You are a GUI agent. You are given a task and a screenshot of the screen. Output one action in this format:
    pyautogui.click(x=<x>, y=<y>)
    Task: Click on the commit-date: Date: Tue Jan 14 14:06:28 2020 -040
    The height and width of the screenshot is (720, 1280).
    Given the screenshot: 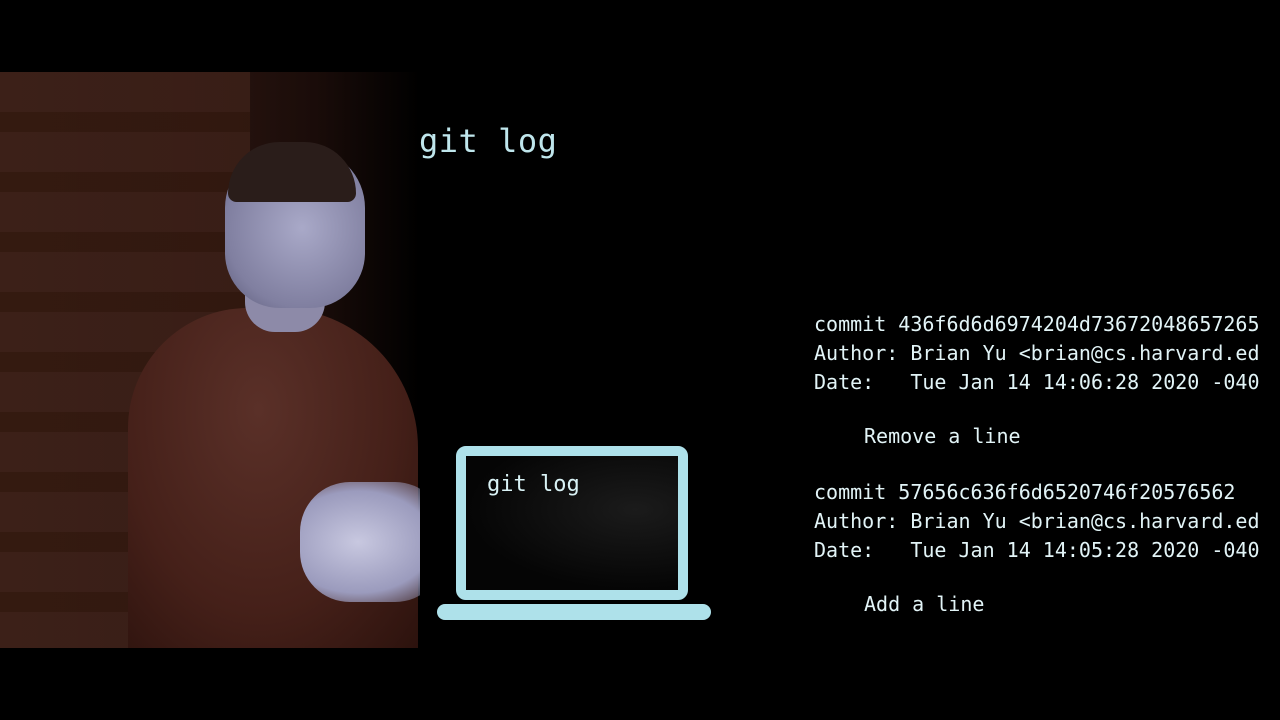 What is the action you would take?
    pyautogui.click(x=1037, y=382)
    